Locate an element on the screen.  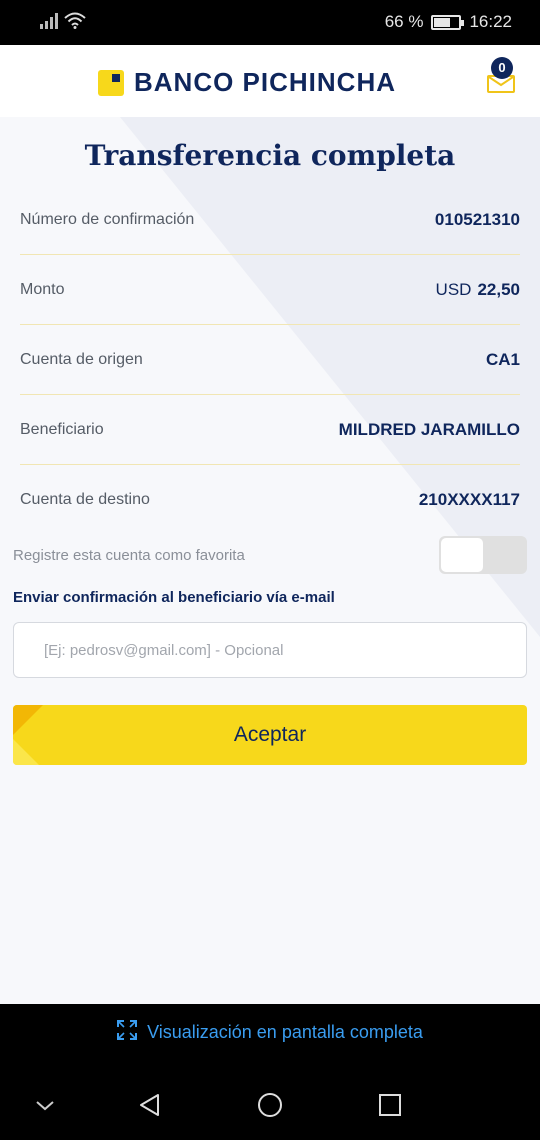
system-nav-bar is located at coordinates (270, 1100).